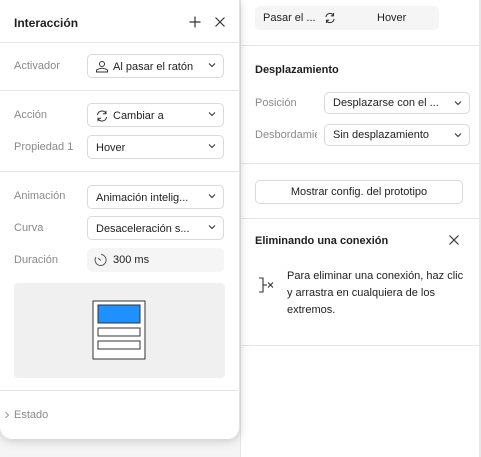 The width and height of the screenshot is (481, 457). I want to click on timer-icon, so click(100, 260).